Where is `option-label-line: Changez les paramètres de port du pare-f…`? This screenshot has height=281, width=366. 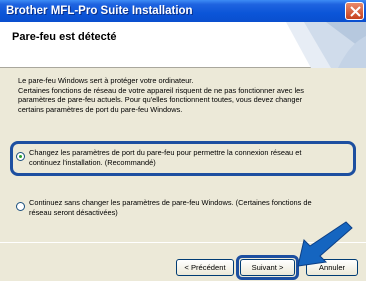
option-label-line: Changez les paramètres de port du pare-f… is located at coordinates (165, 152).